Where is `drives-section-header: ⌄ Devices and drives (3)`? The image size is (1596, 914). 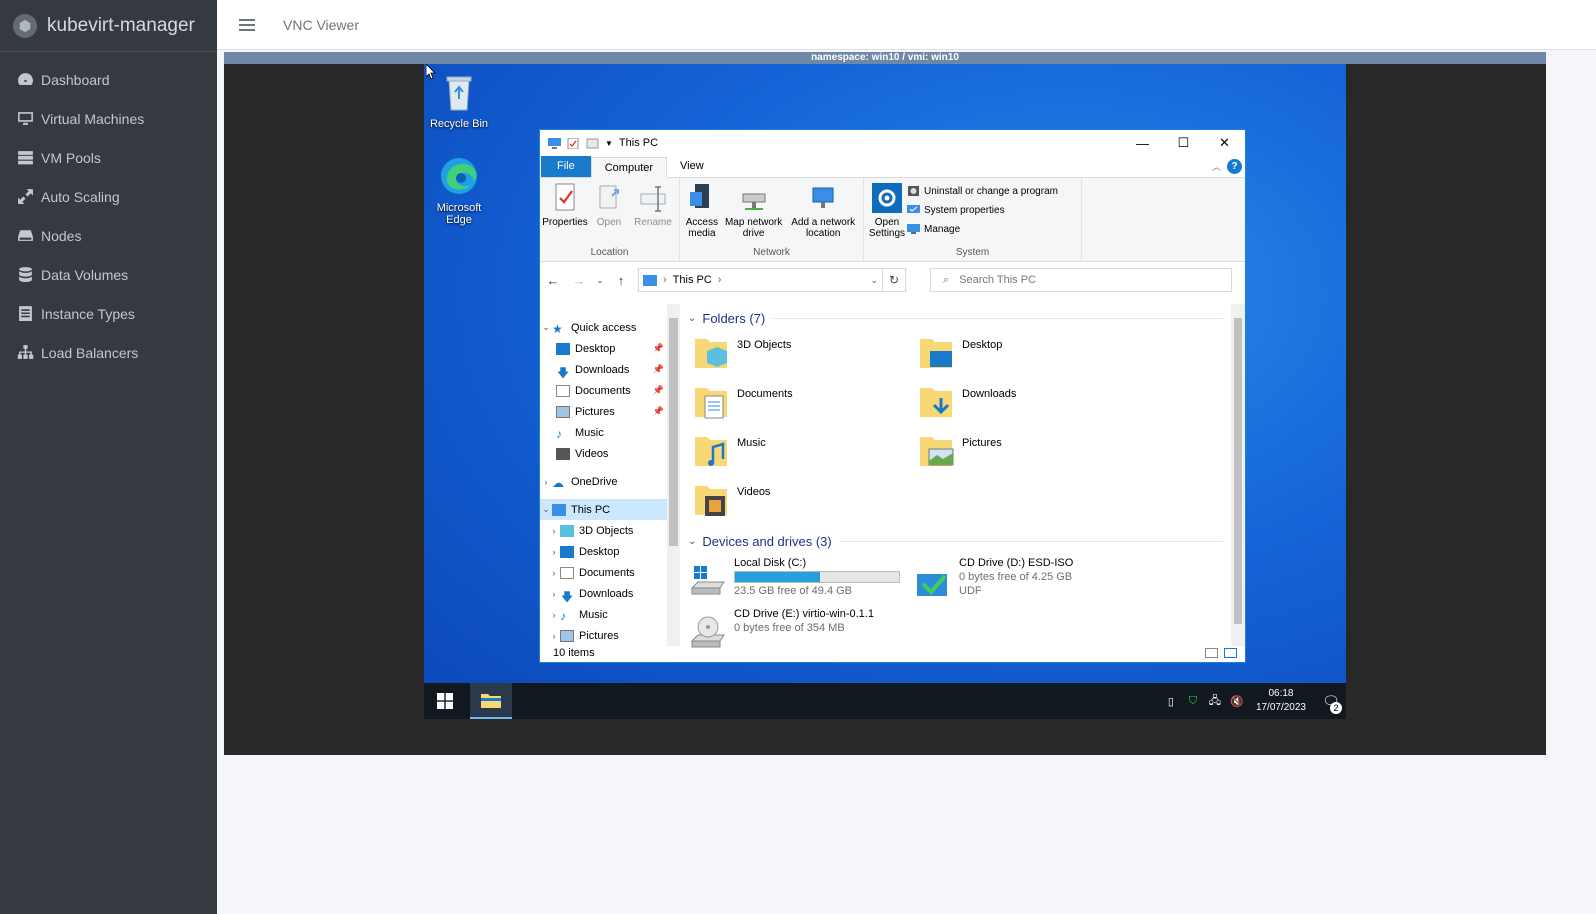
drives-section-header: ⌄ Devices and drives (3) is located at coordinates (966, 541).